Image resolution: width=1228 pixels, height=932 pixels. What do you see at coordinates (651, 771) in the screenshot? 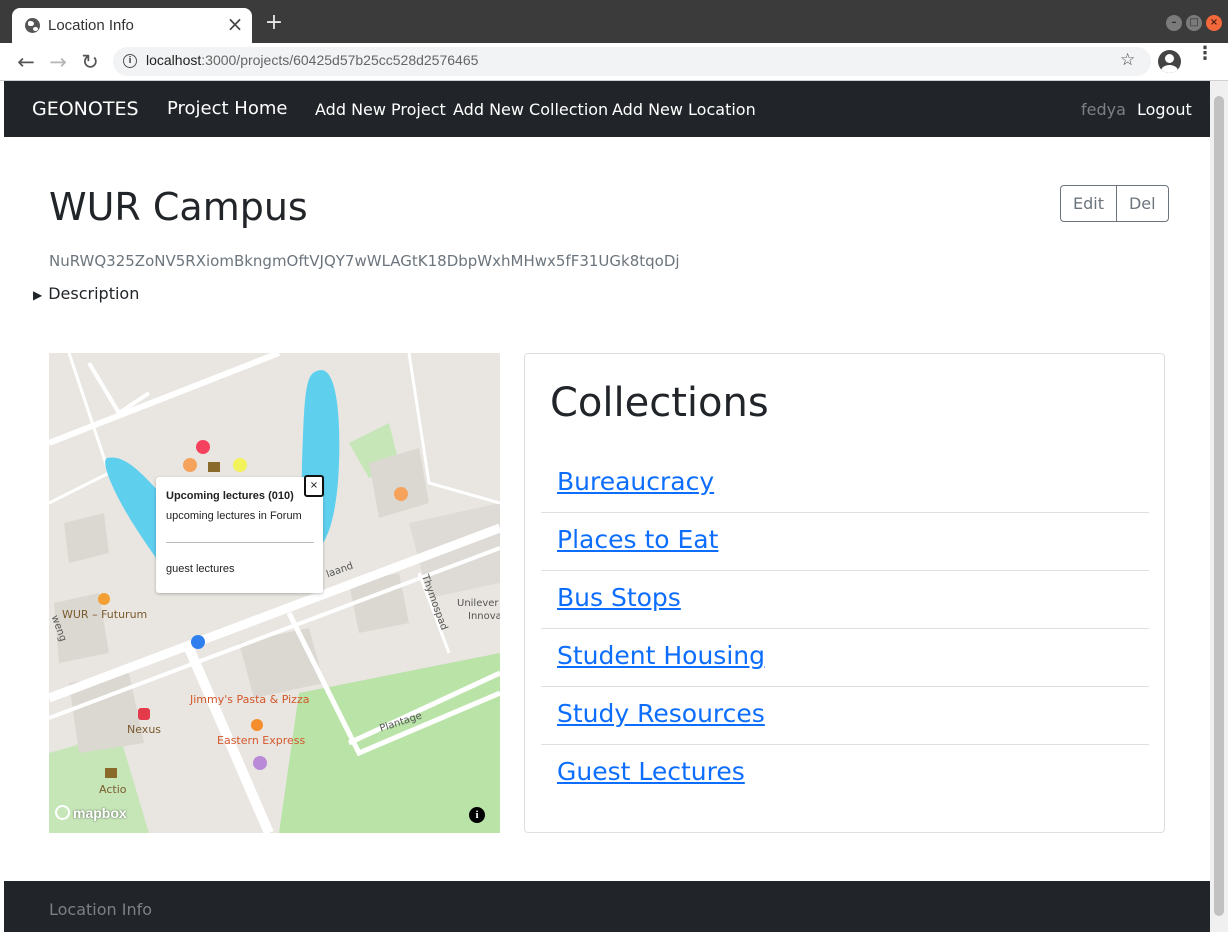
I see `collection-link-guest-lectures: Guest Lectures` at bounding box center [651, 771].